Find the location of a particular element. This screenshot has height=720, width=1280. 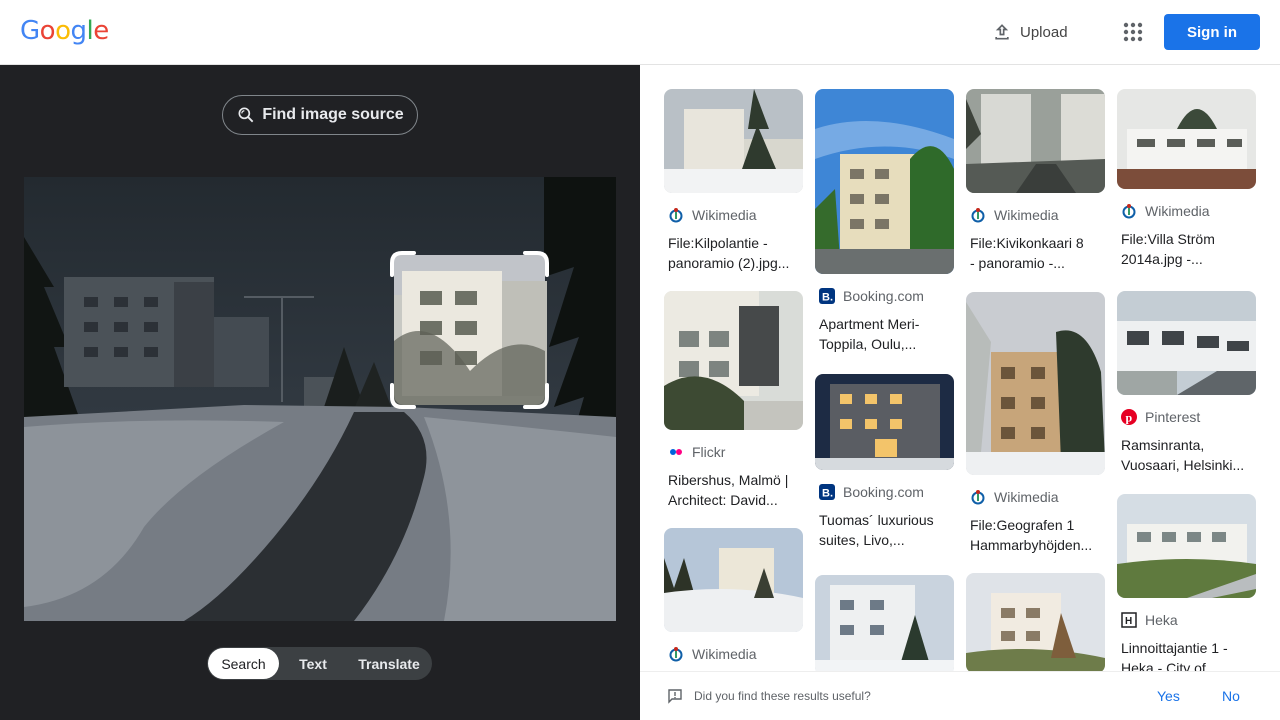

pinterest-icon: p is located at coordinates (1129, 417).